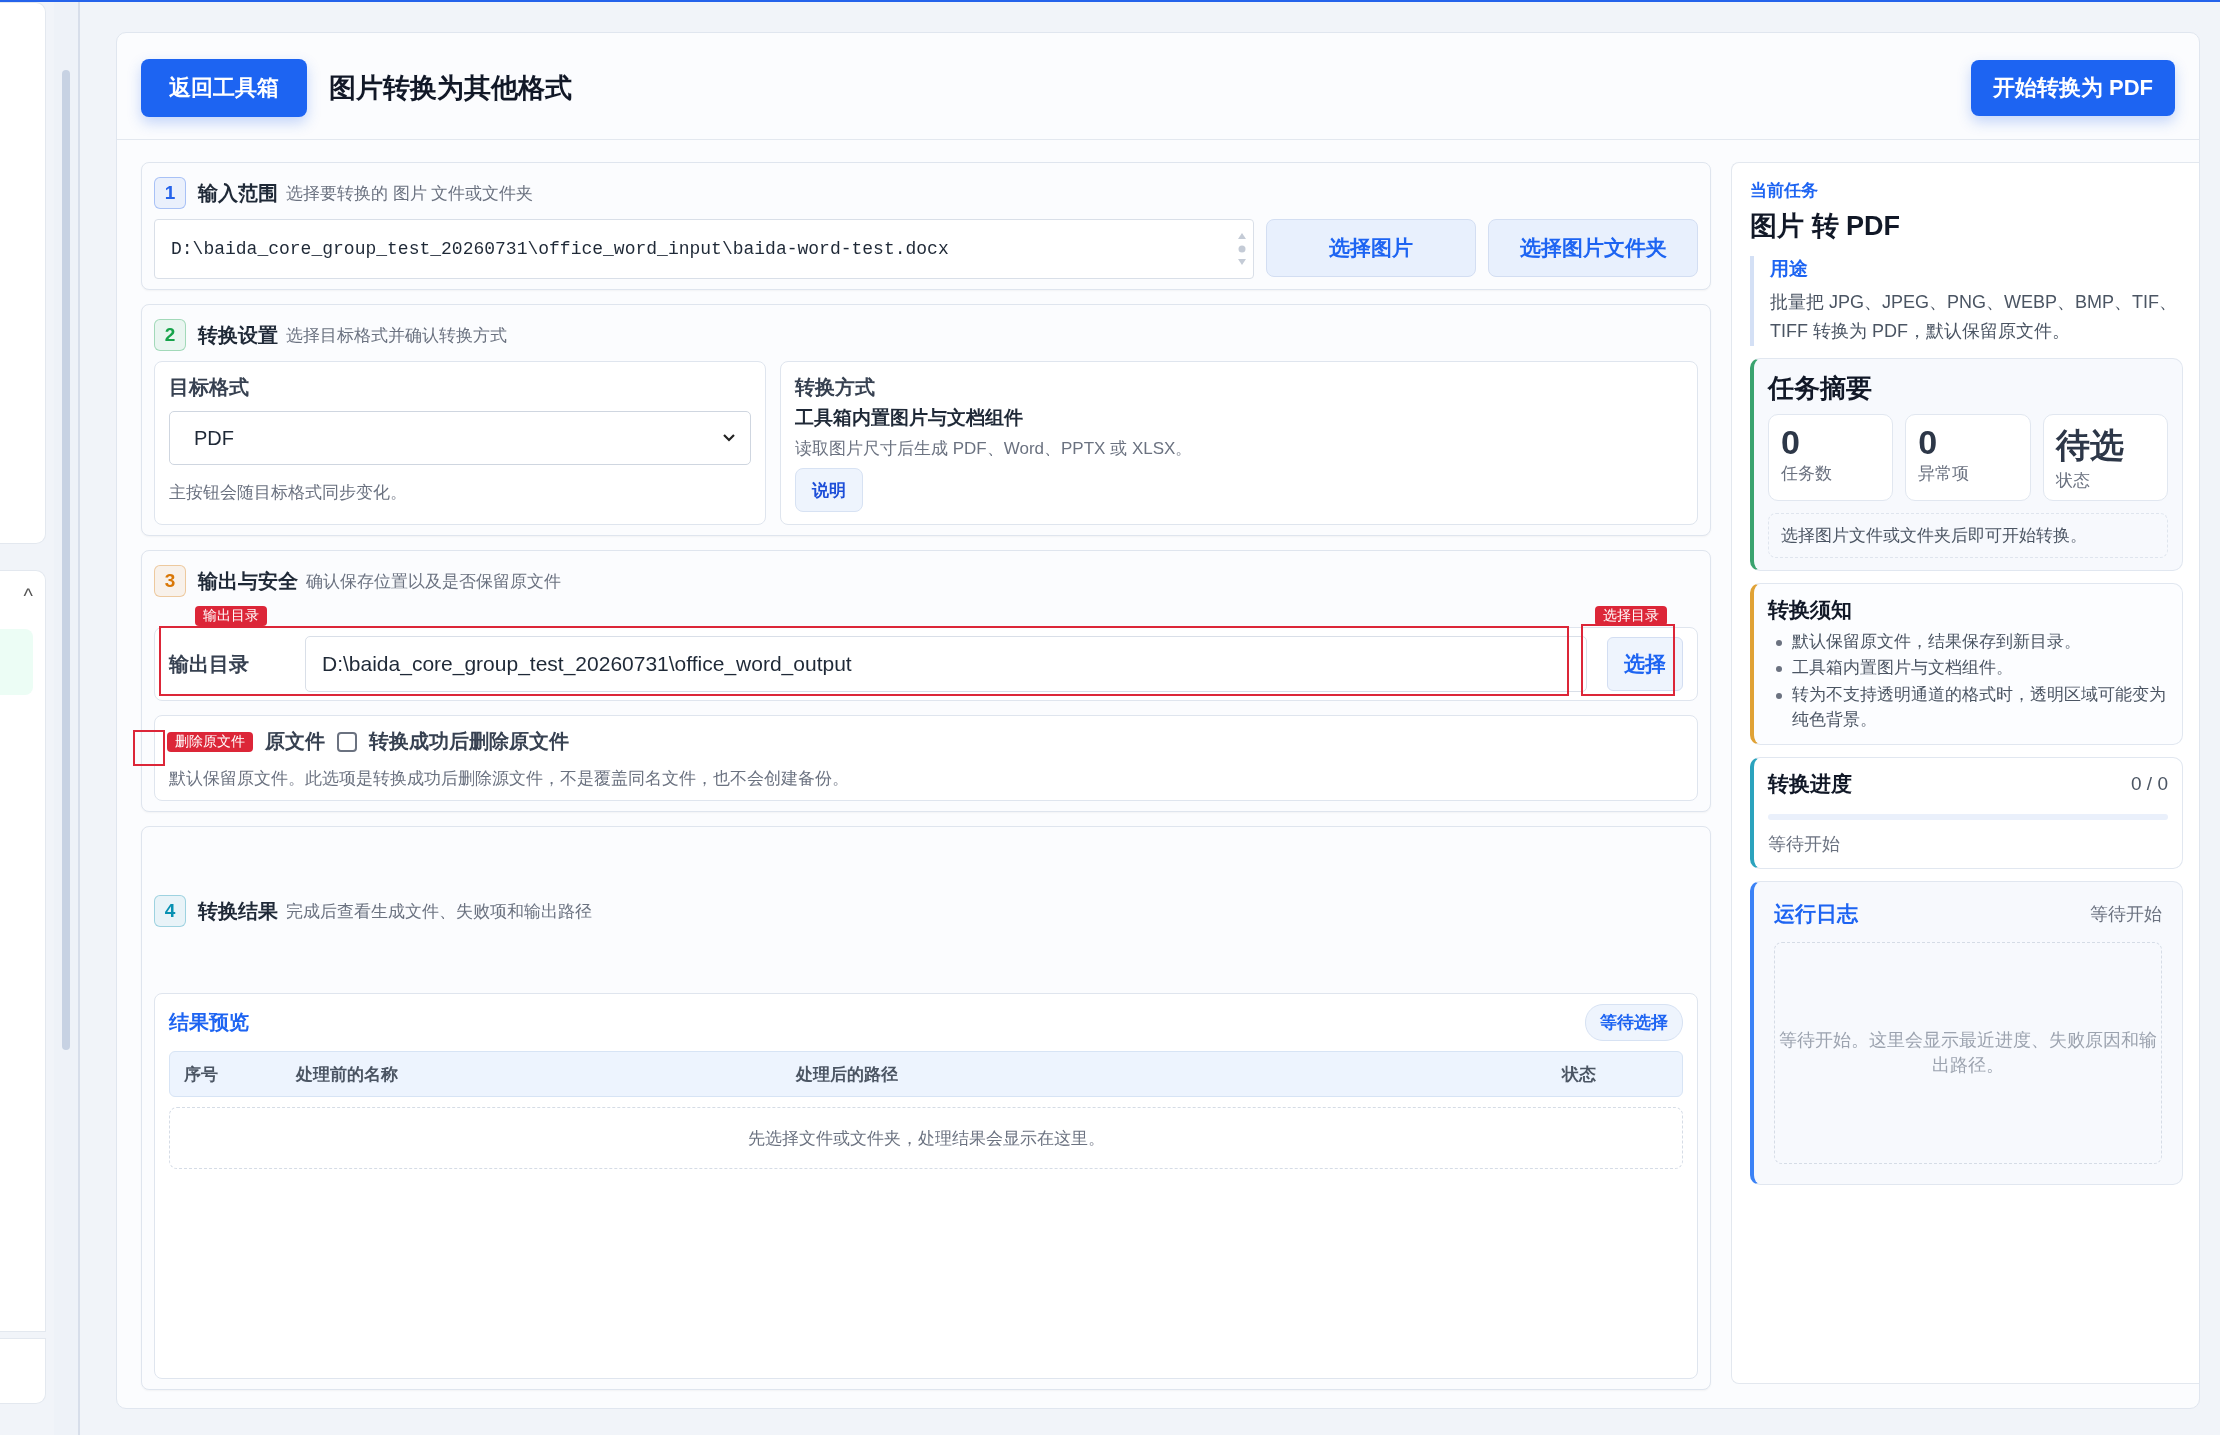 The image size is (2220, 1435). I want to click on card-title: 转换进度, so click(1810, 784).